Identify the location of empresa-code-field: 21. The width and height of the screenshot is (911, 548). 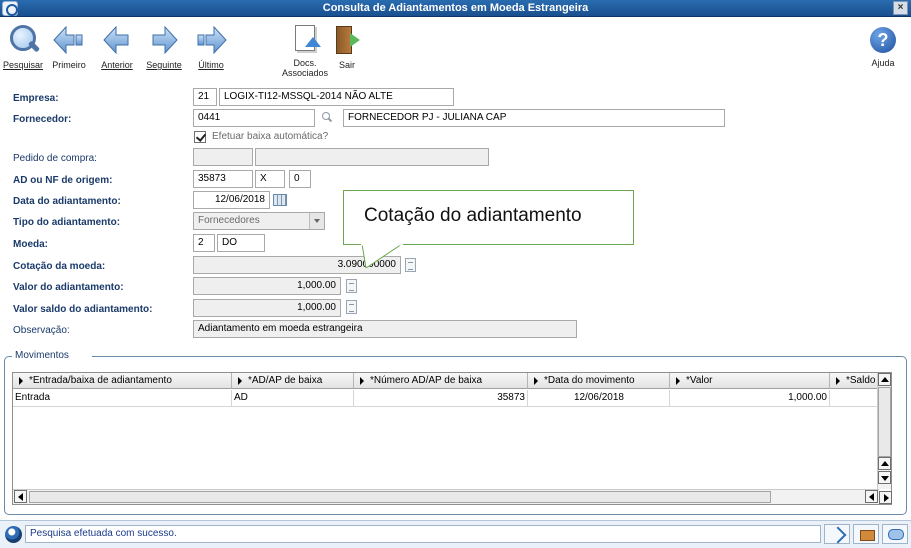
(205, 97).